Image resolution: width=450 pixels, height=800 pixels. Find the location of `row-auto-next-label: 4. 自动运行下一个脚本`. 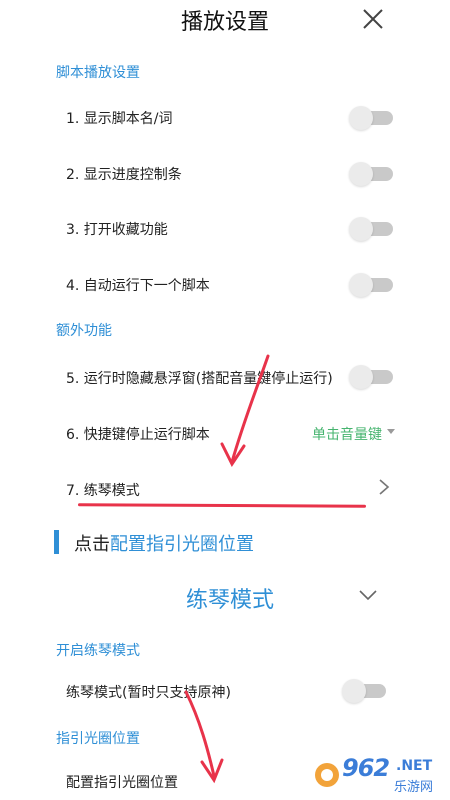

row-auto-next-label: 4. 自动运行下一个脚本 is located at coordinates (138, 286).